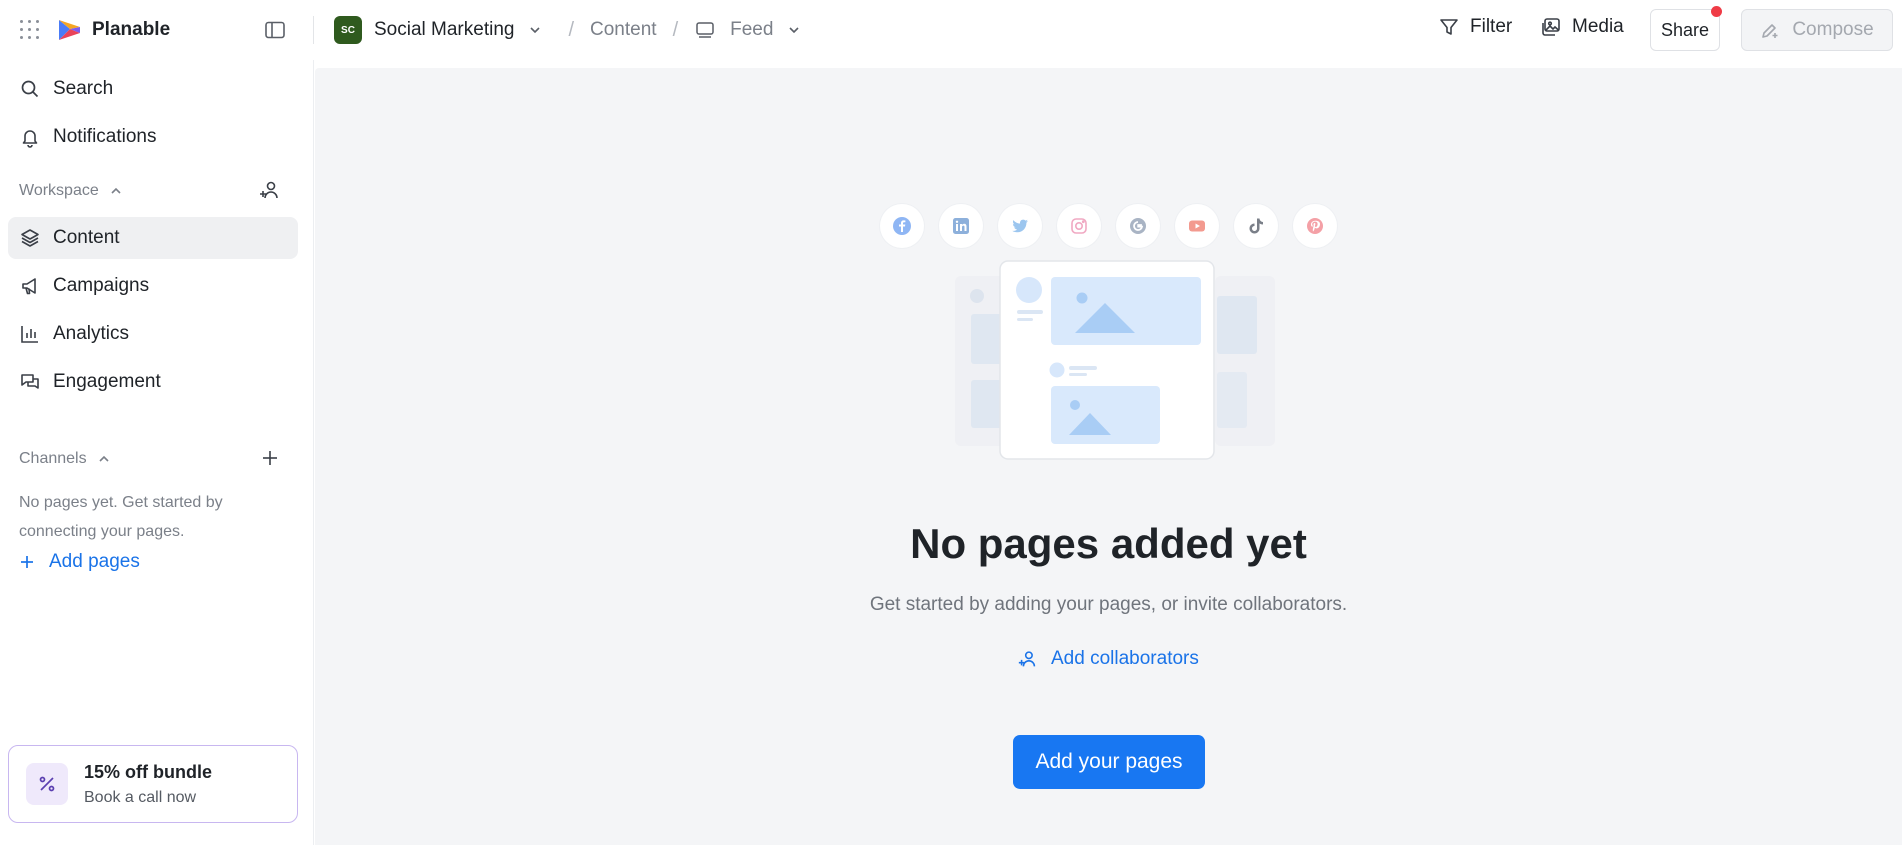 Image resolution: width=1902 pixels, height=845 pixels. Describe the element at coordinates (1833, 29) in the screenshot. I see `compose-label: Compose` at that location.